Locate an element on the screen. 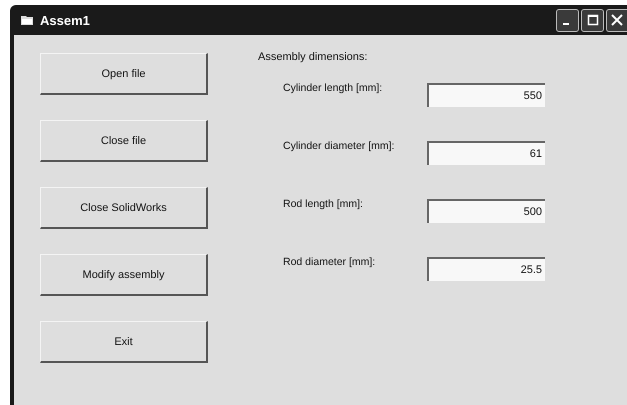 The width and height of the screenshot is (627, 405). field-label: Cylinder length [mm]: is located at coordinates (333, 88).